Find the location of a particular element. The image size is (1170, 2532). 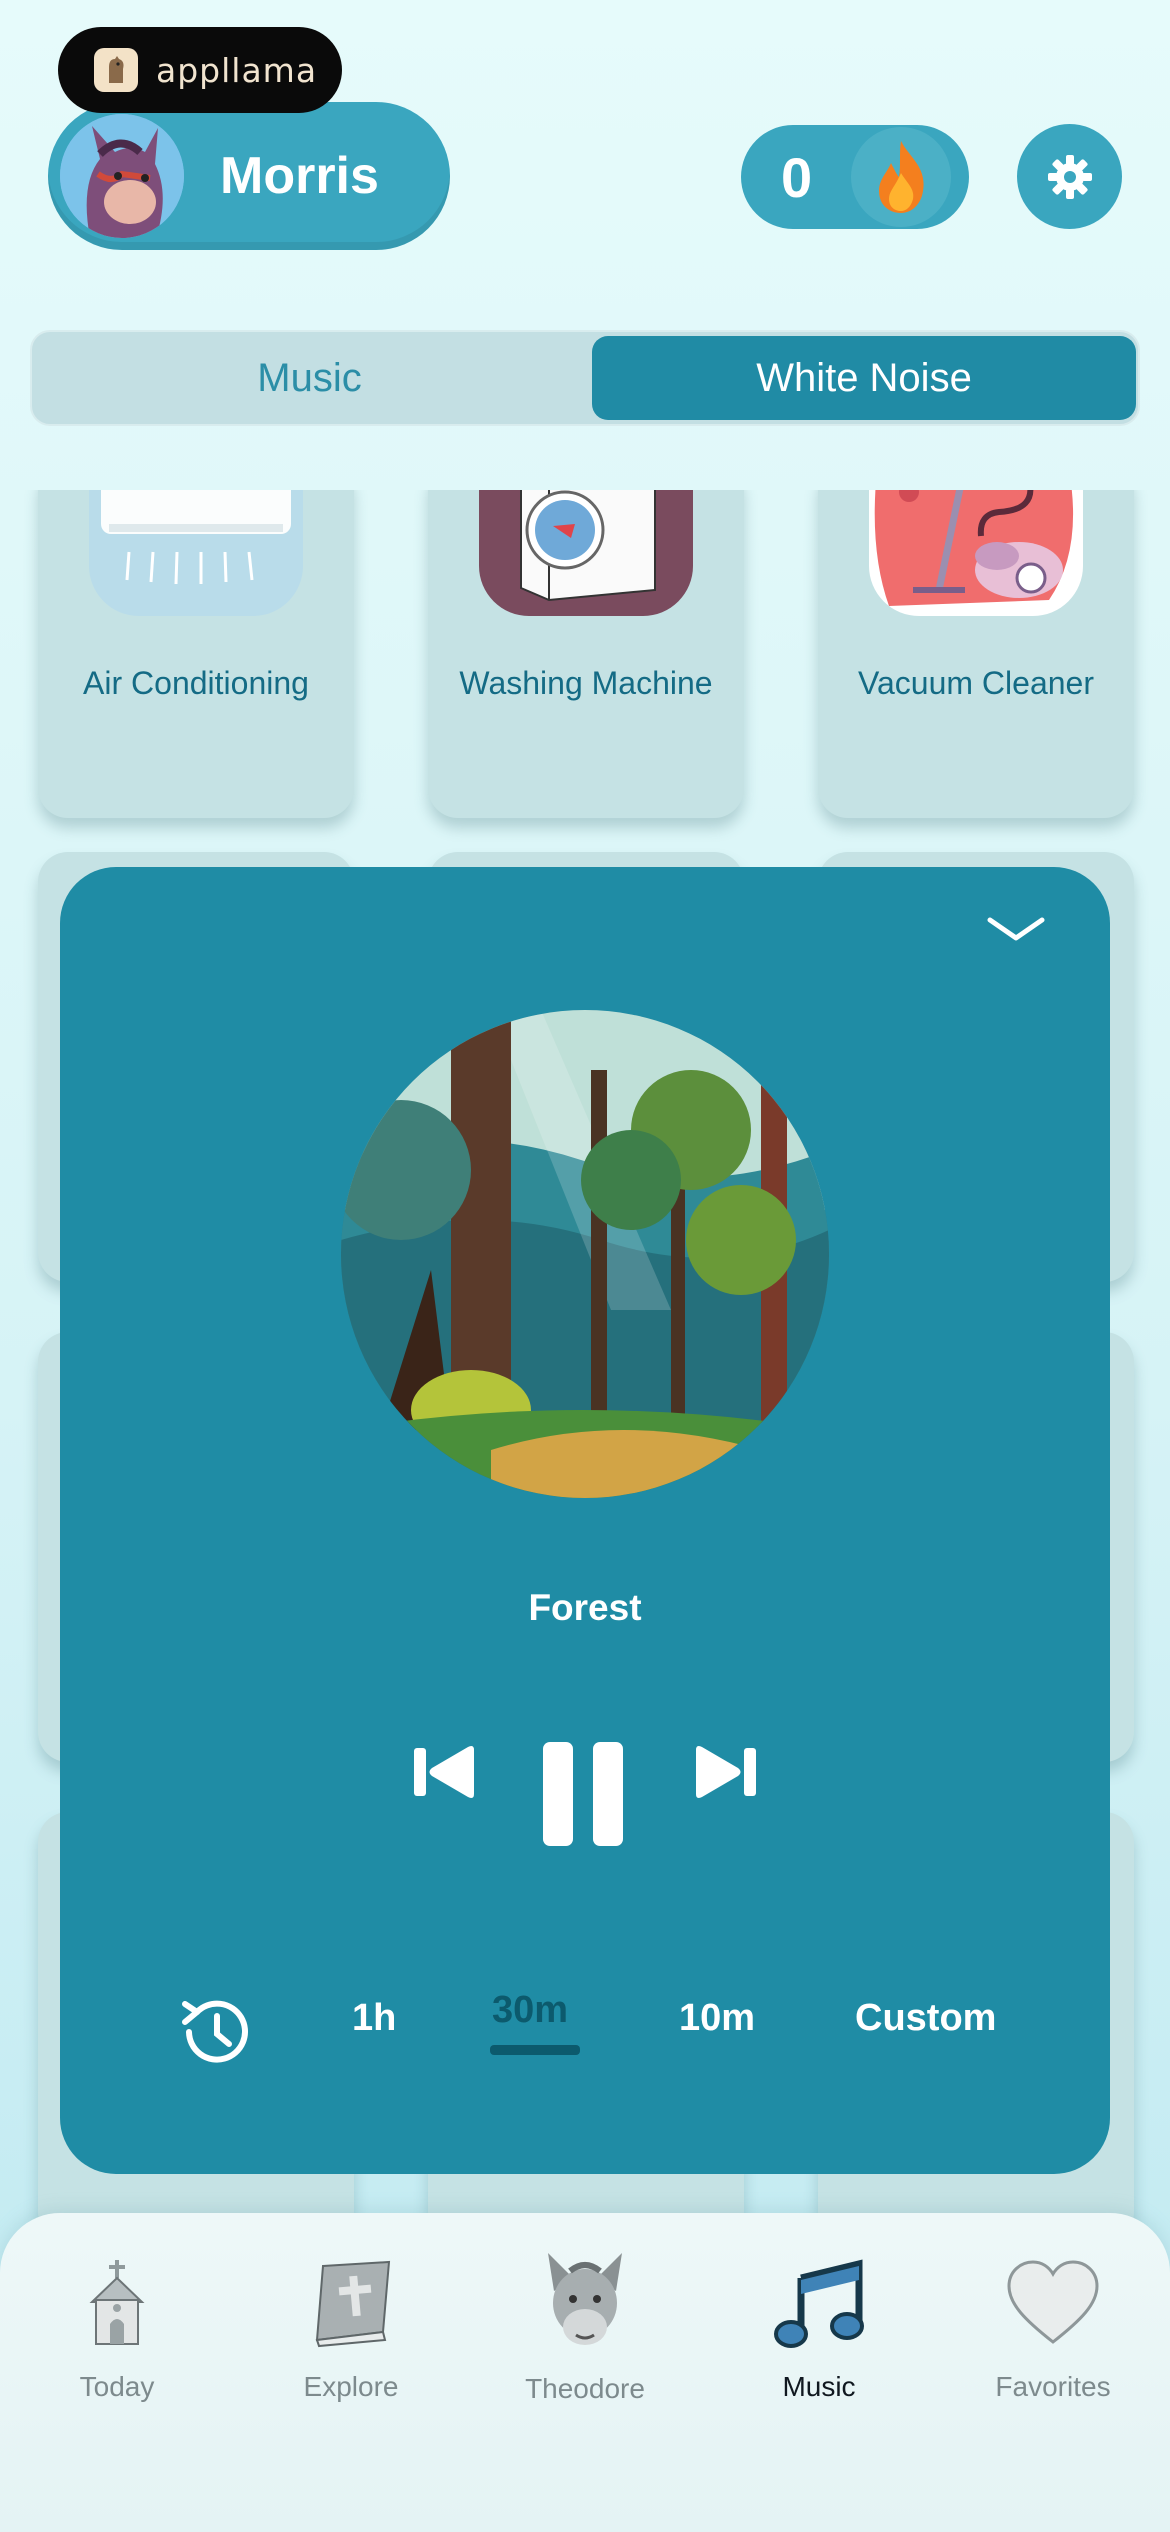

tab-explore: Explore is located at coordinates (351, 2372).